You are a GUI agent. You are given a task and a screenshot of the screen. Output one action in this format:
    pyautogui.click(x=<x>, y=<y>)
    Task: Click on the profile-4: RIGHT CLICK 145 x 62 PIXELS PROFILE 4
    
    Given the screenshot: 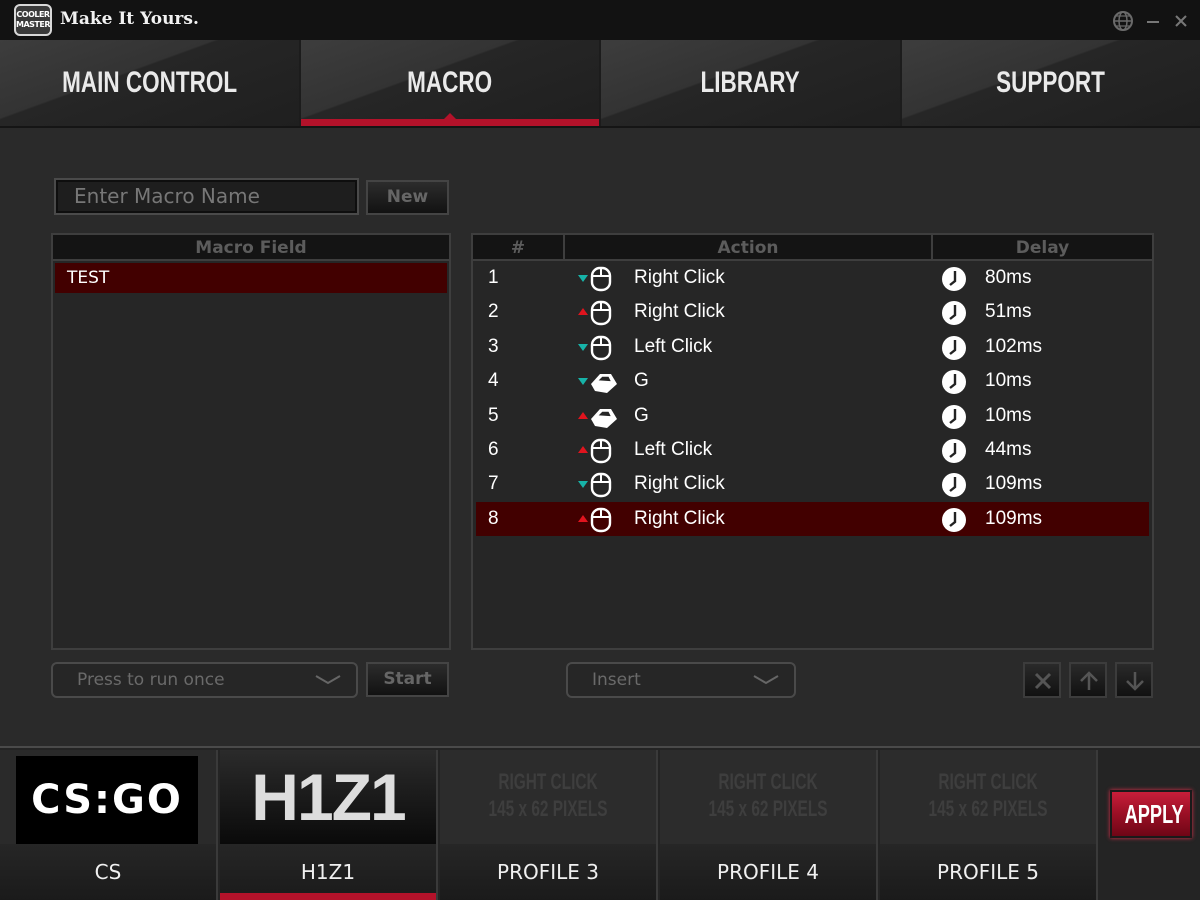 What is the action you would take?
    pyautogui.click(x=769, y=825)
    